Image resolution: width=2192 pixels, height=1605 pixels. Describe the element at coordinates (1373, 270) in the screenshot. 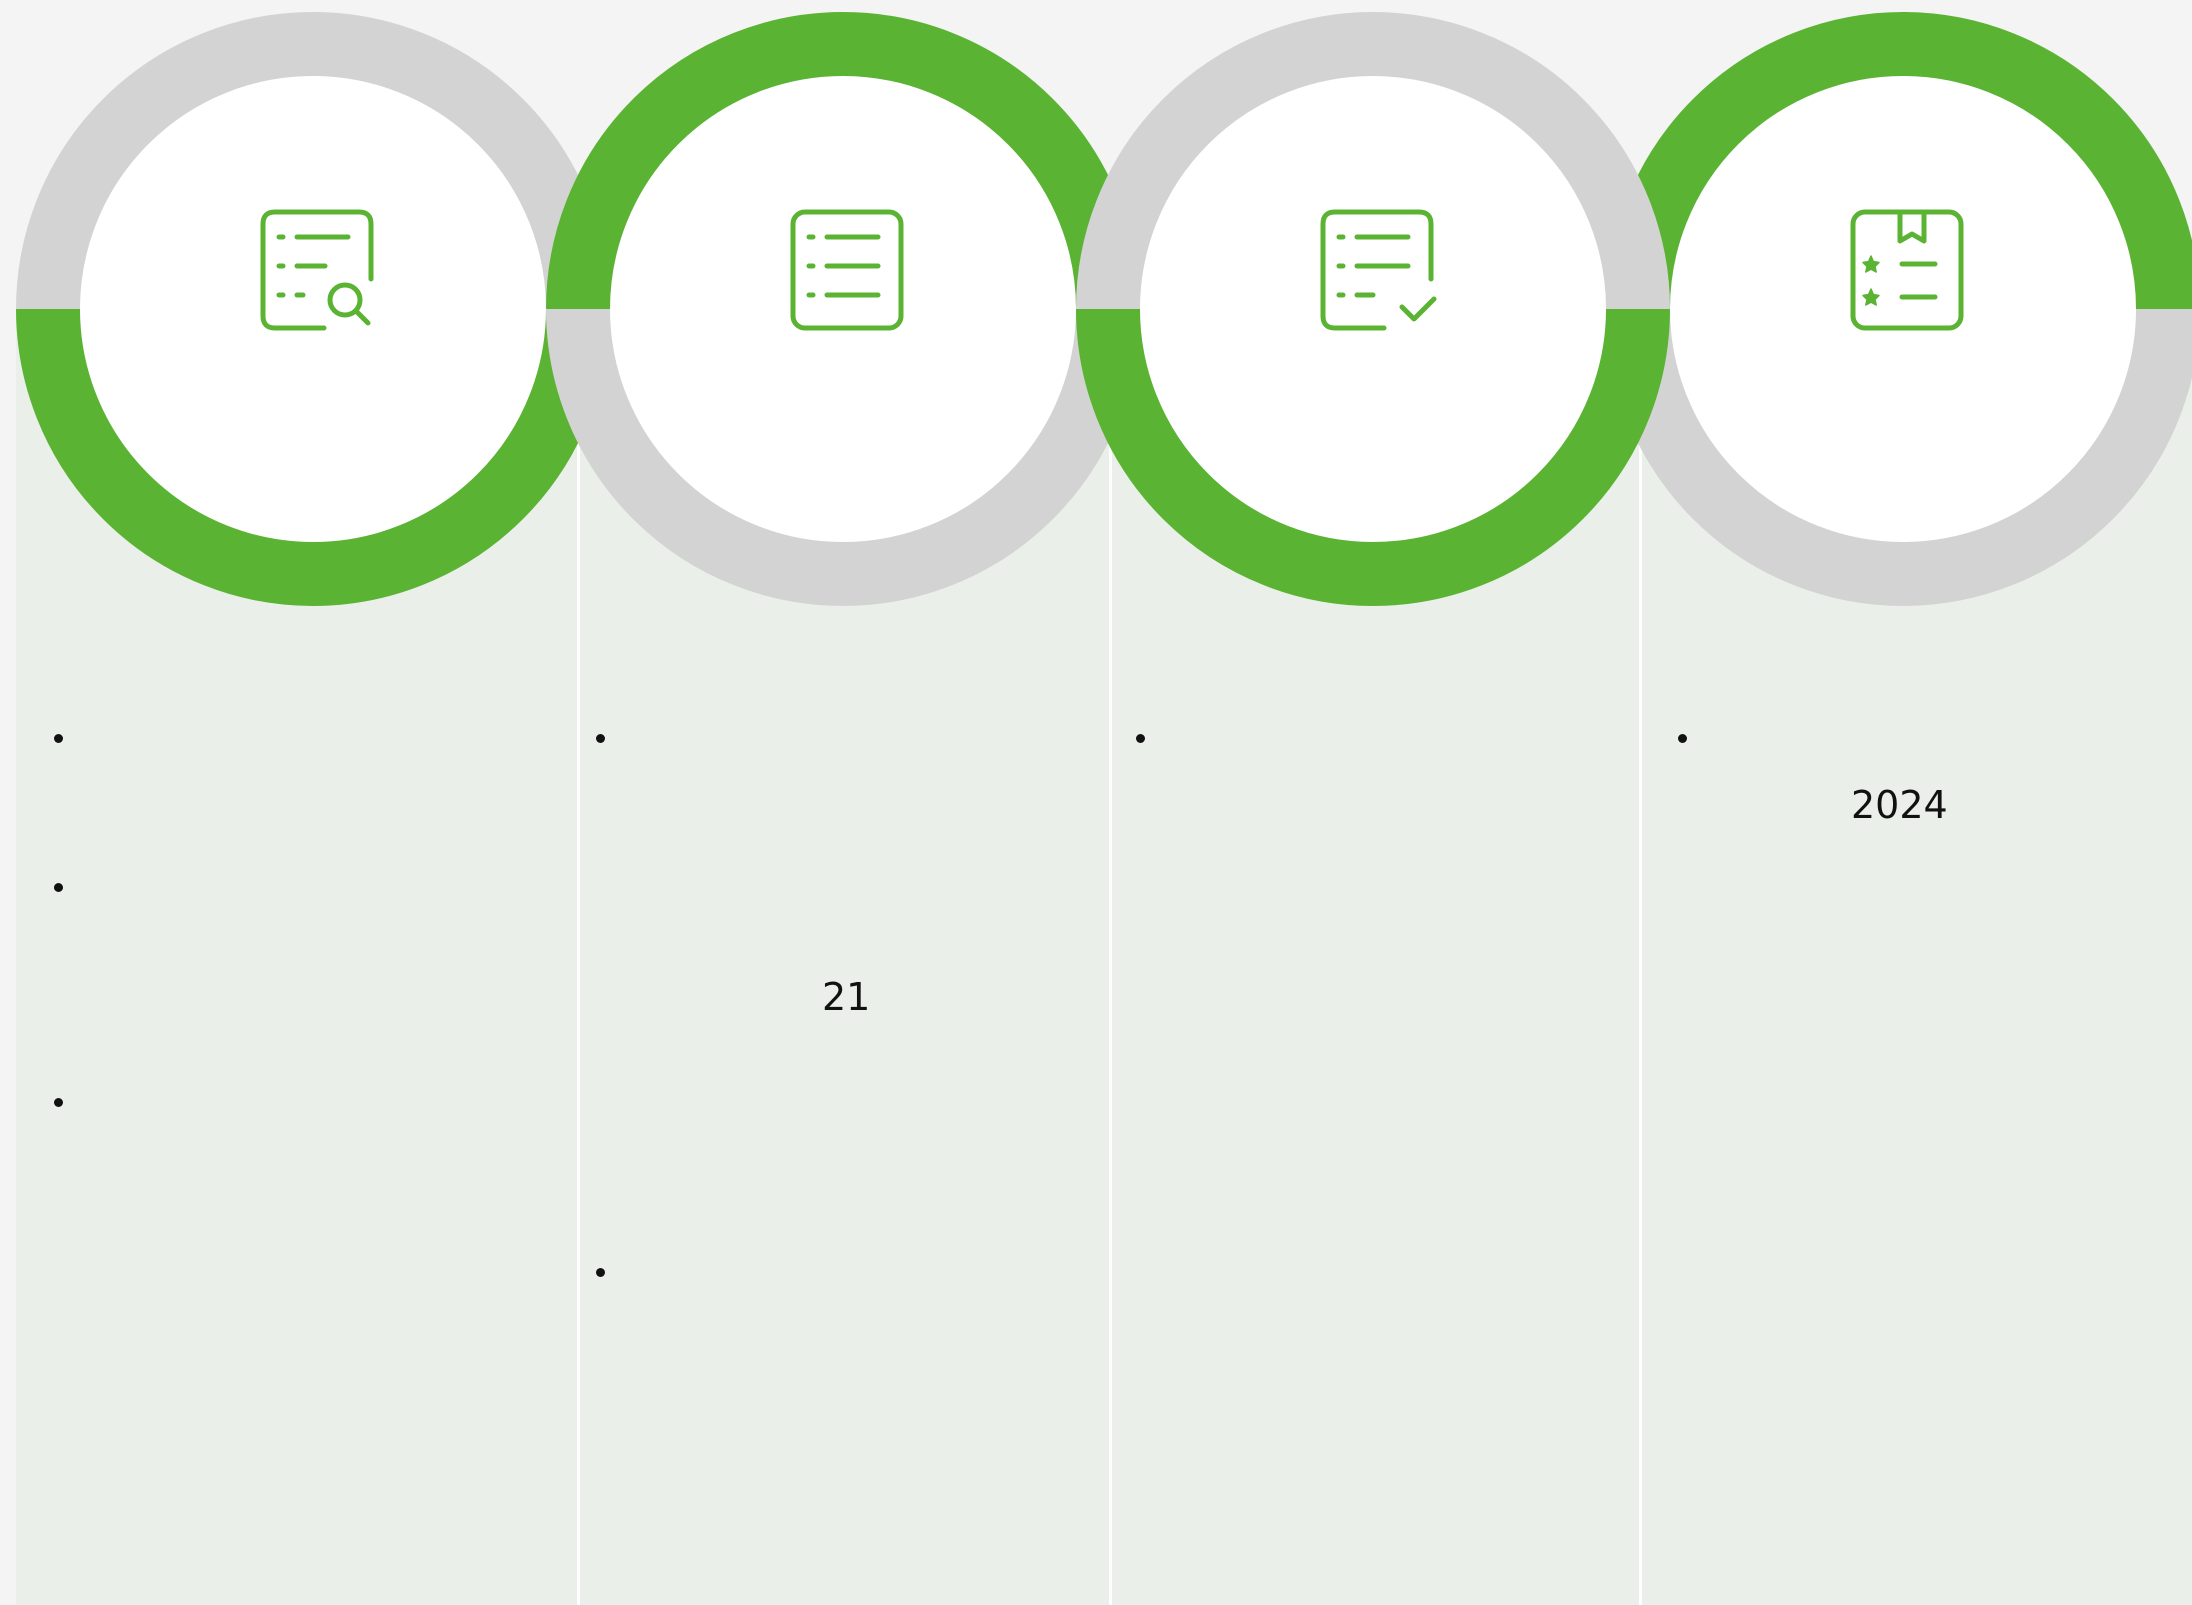

I see `checklist-icon` at that location.